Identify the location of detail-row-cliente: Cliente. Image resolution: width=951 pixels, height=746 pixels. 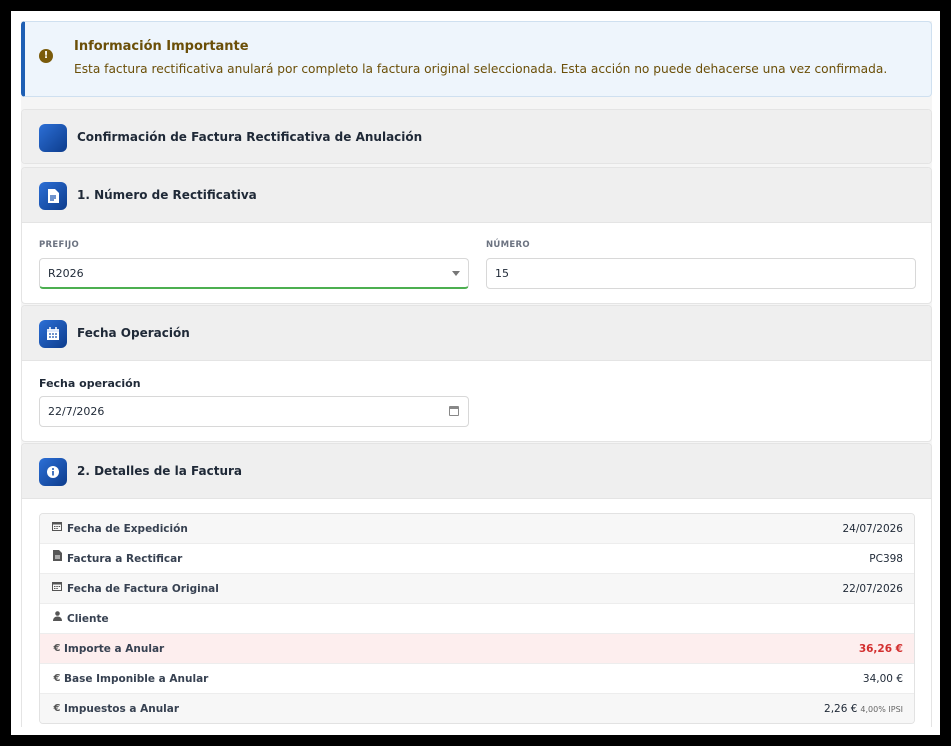
(477, 619).